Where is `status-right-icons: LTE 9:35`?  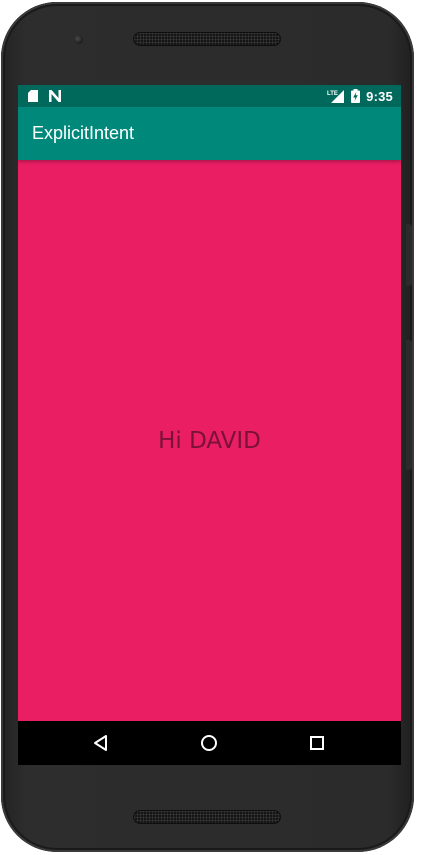 status-right-icons: LTE 9:35 is located at coordinates (360, 96).